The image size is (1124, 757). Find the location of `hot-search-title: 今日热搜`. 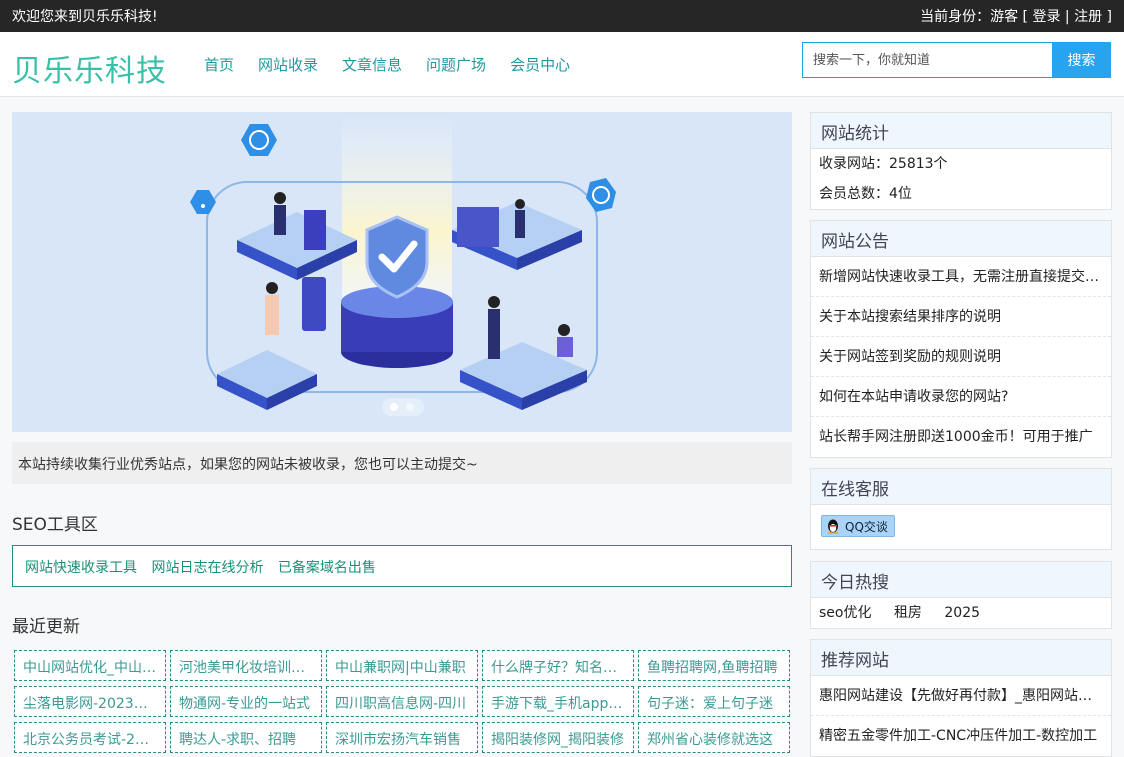

hot-search-title: 今日热搜 is located at coordinates (961, 580).